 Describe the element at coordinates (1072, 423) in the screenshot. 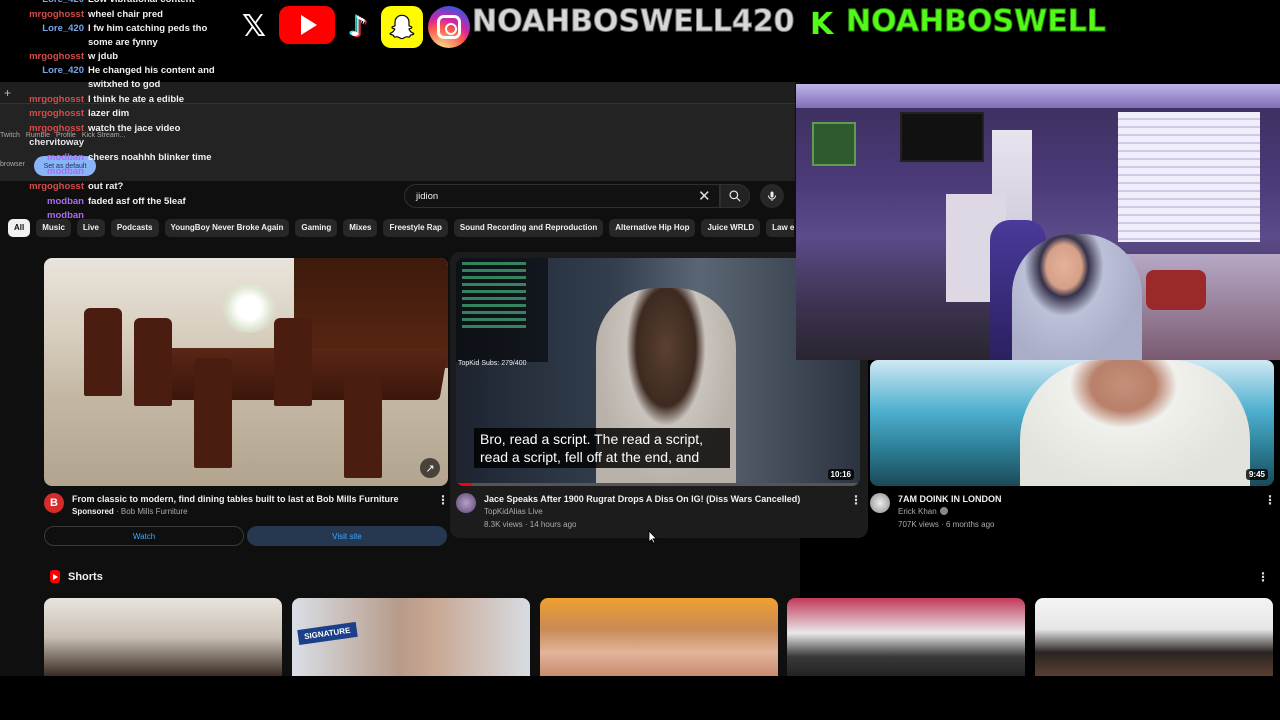

I see `video-thumbnail-doink: 9:45` at that location.